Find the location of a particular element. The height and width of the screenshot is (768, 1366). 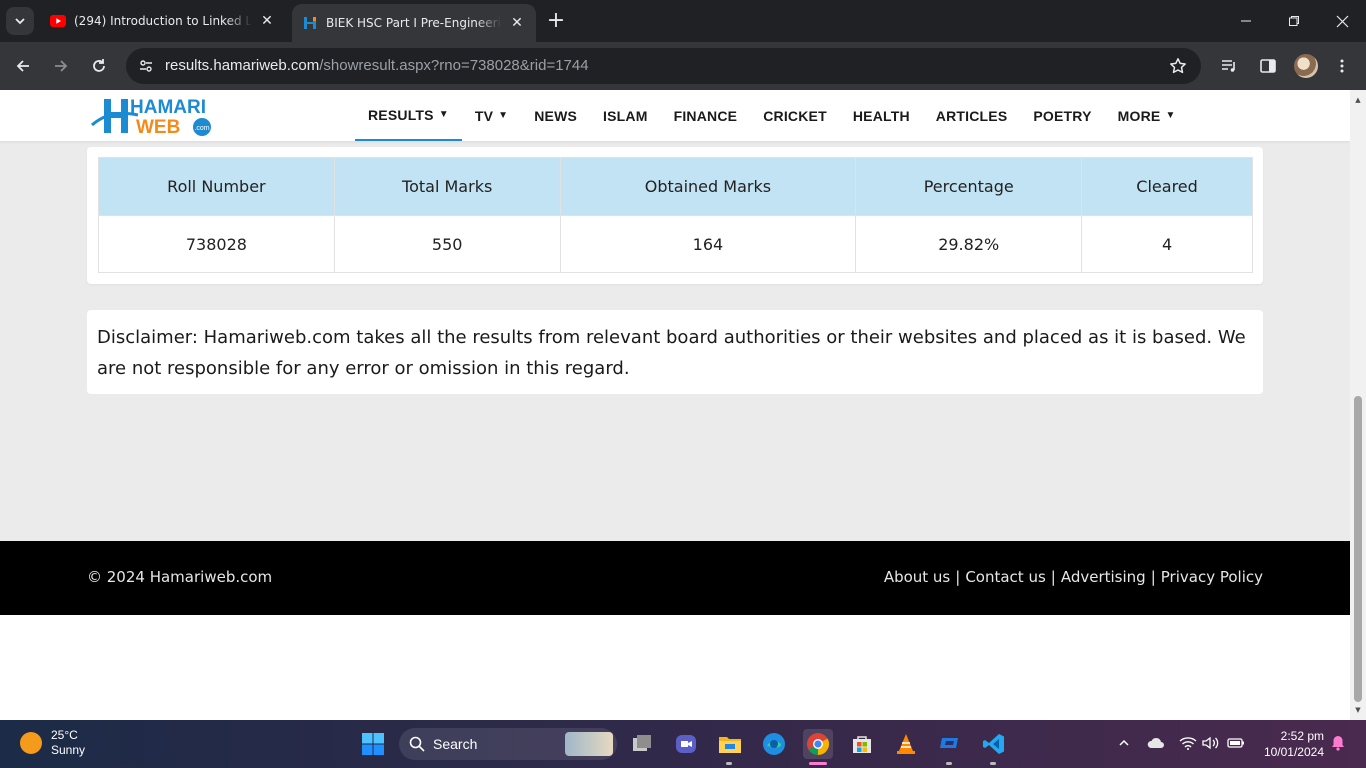

notification-bell-icon is located at coordinates (1338, 743).